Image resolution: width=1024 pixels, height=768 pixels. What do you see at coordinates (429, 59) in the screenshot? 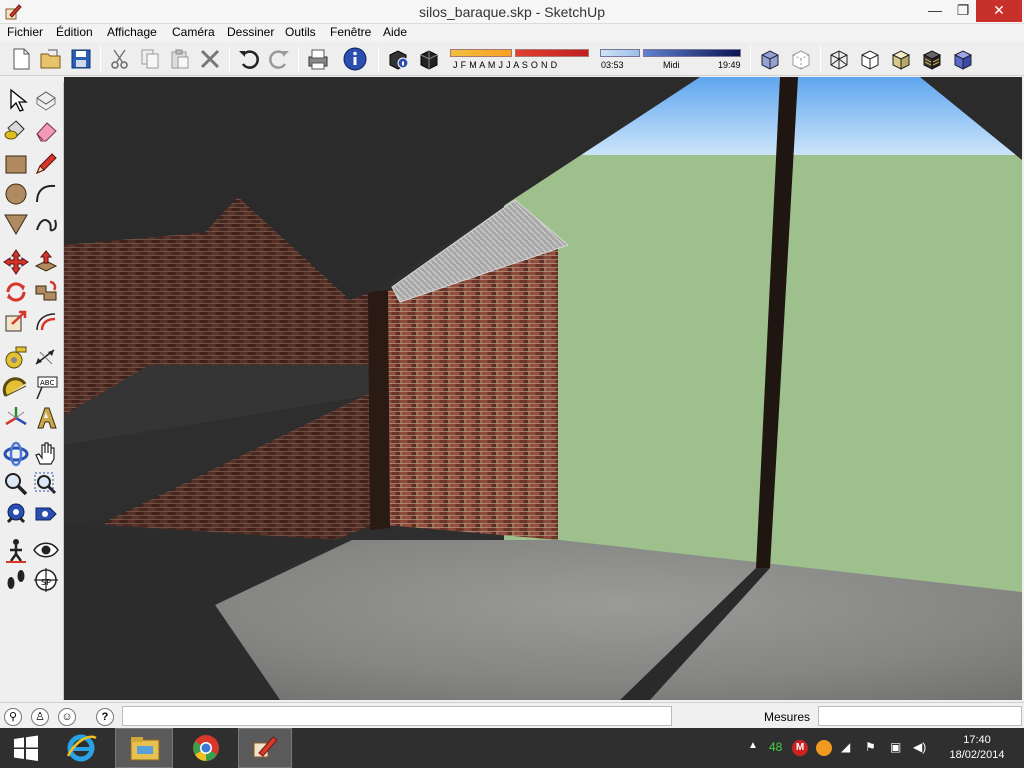
I see `display-shadows-icon` at bounding box center [429, 59].